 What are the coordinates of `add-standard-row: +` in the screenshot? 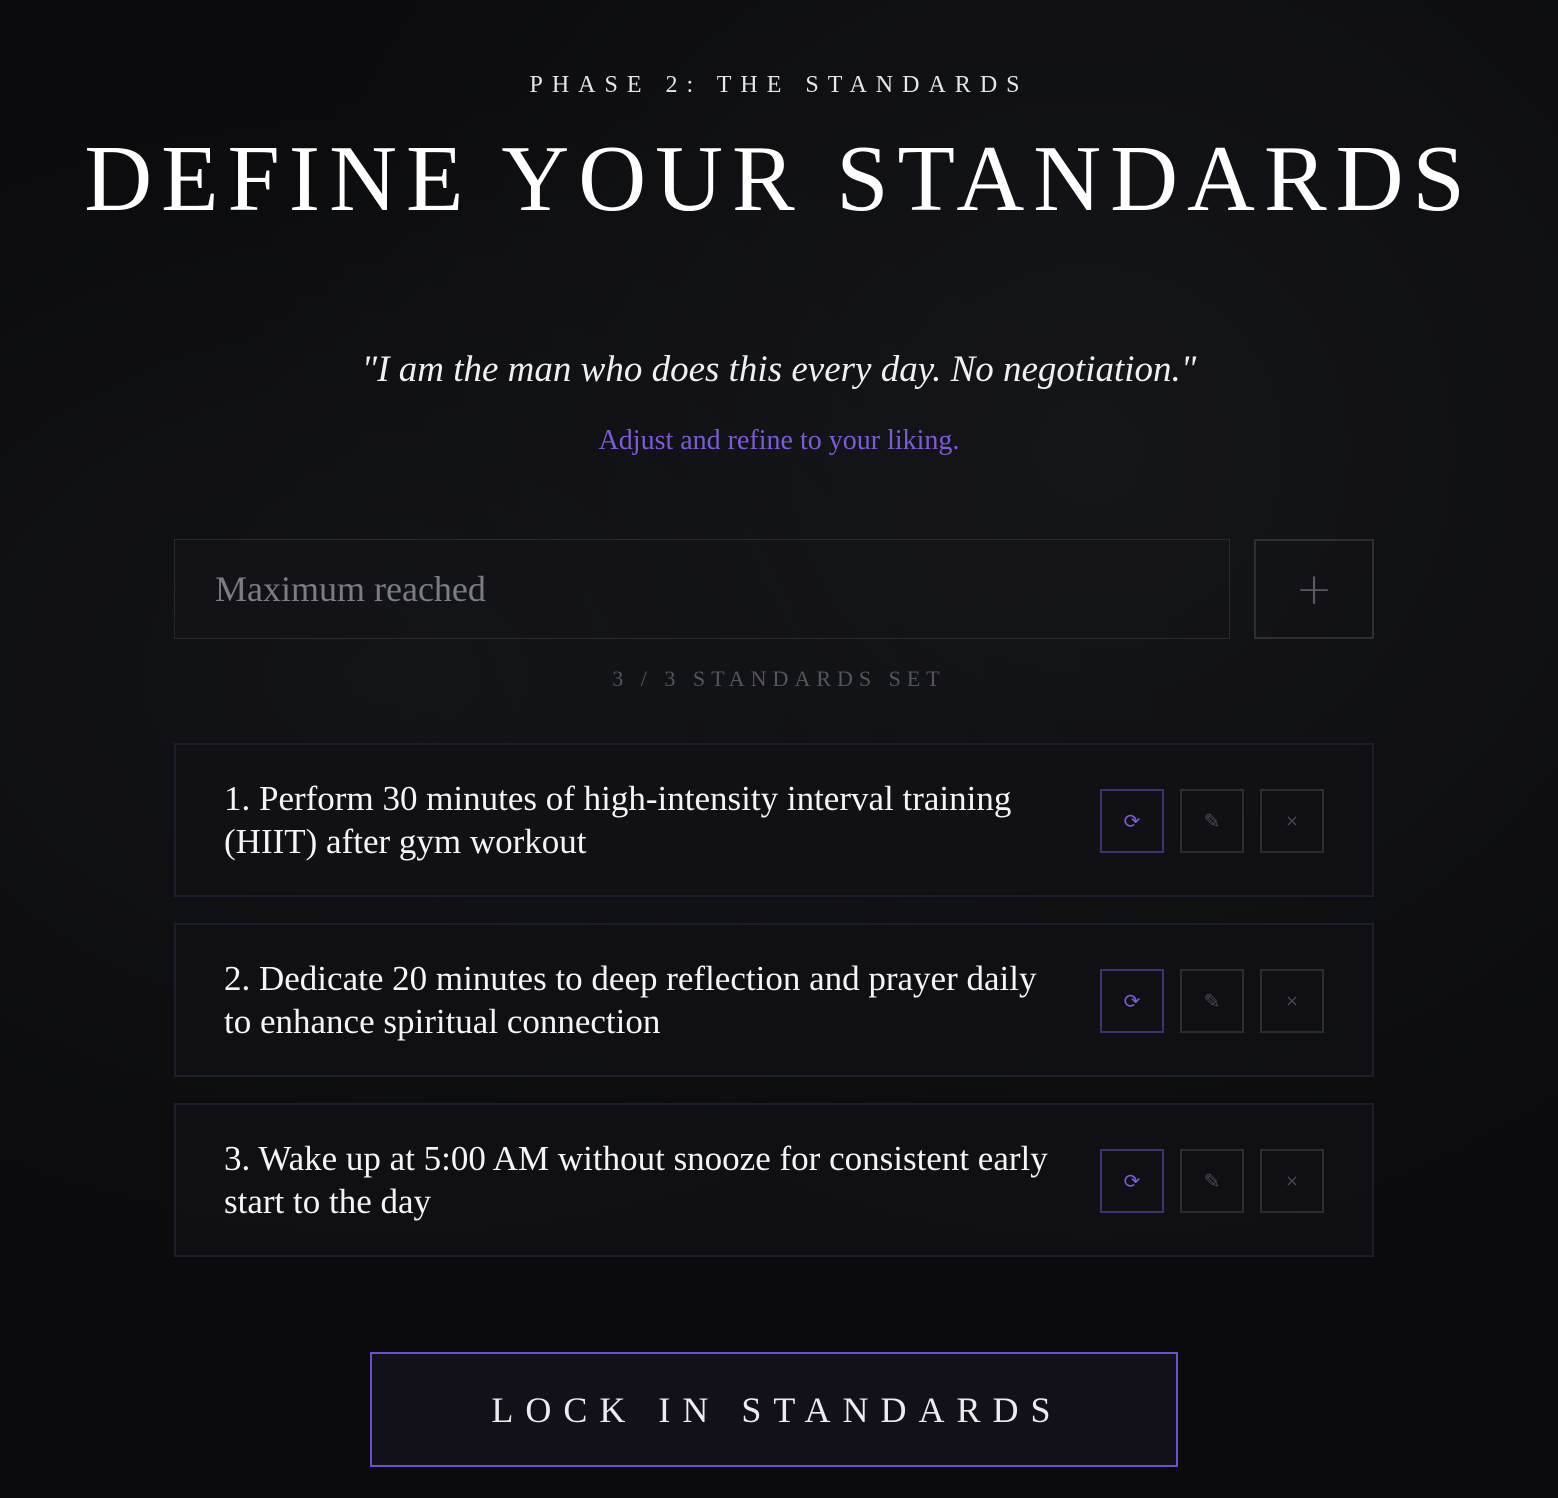 It's located at (774, 589).